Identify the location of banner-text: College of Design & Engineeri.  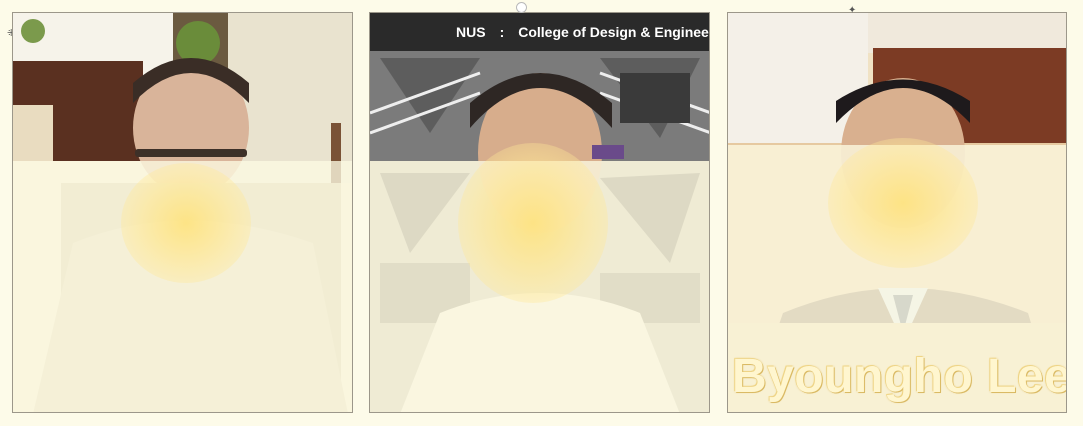
(613, 32).